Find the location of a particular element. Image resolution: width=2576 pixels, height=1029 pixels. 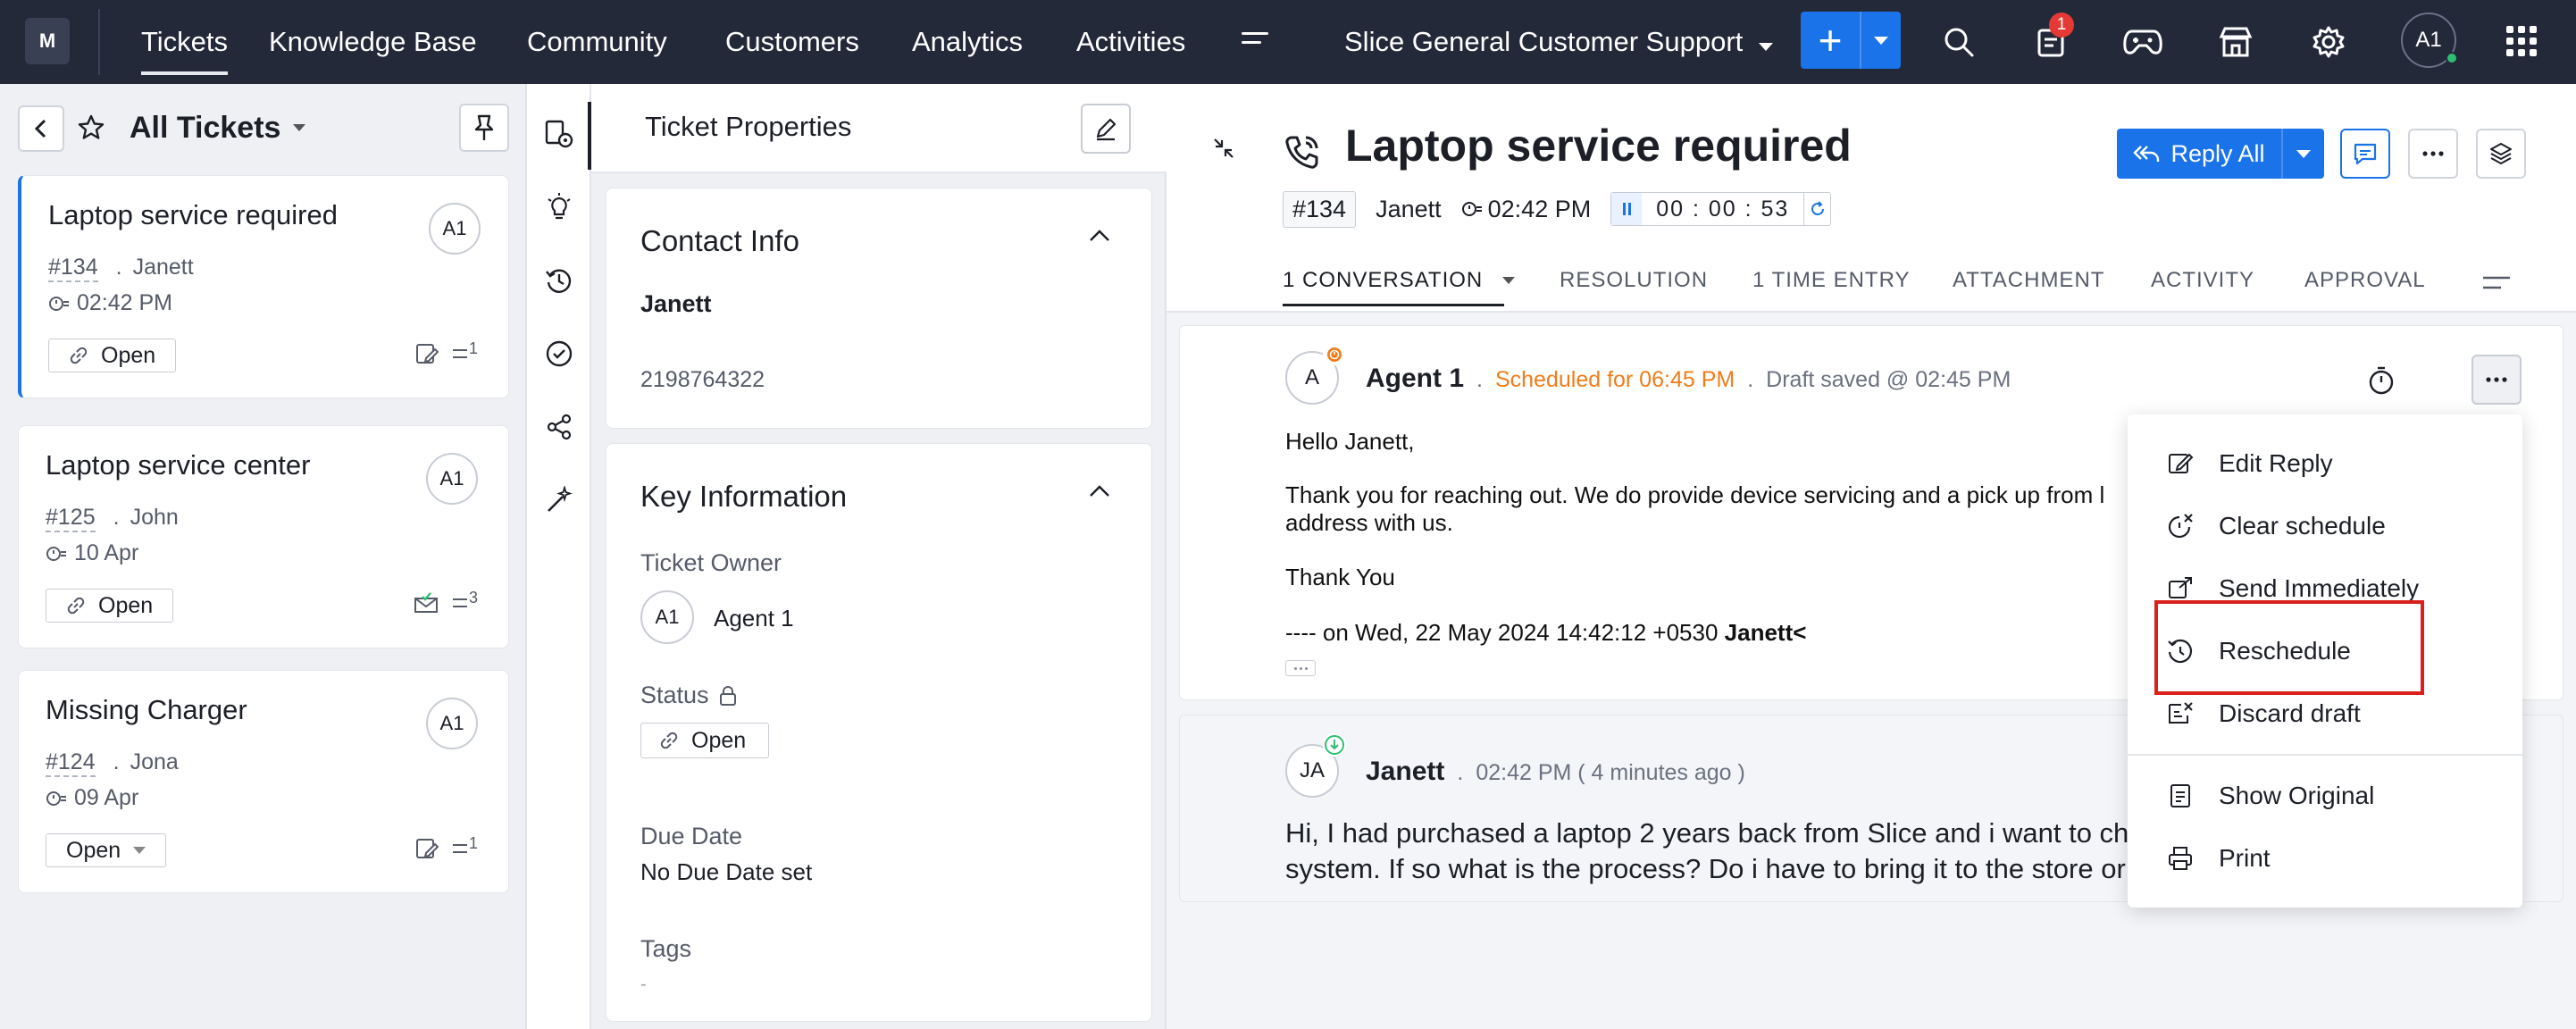

menu-item-label: Print is located at coordinates (2245, 858).